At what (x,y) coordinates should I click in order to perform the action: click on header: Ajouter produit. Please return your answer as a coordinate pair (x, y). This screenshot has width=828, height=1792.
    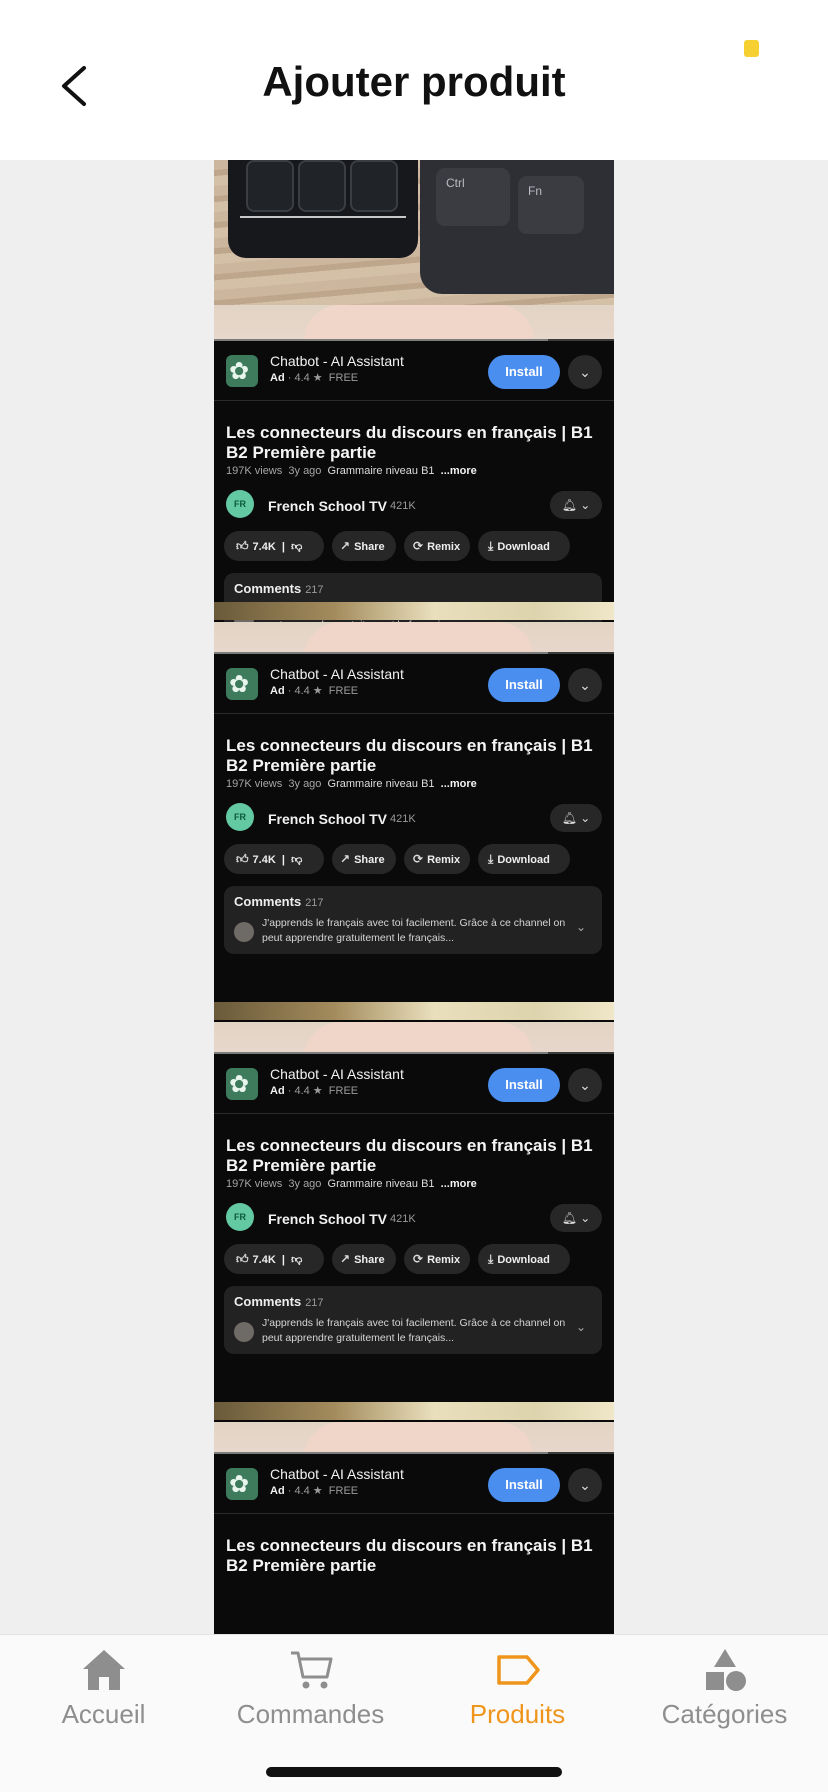
    Looking at the image, I should click on (414, 80).